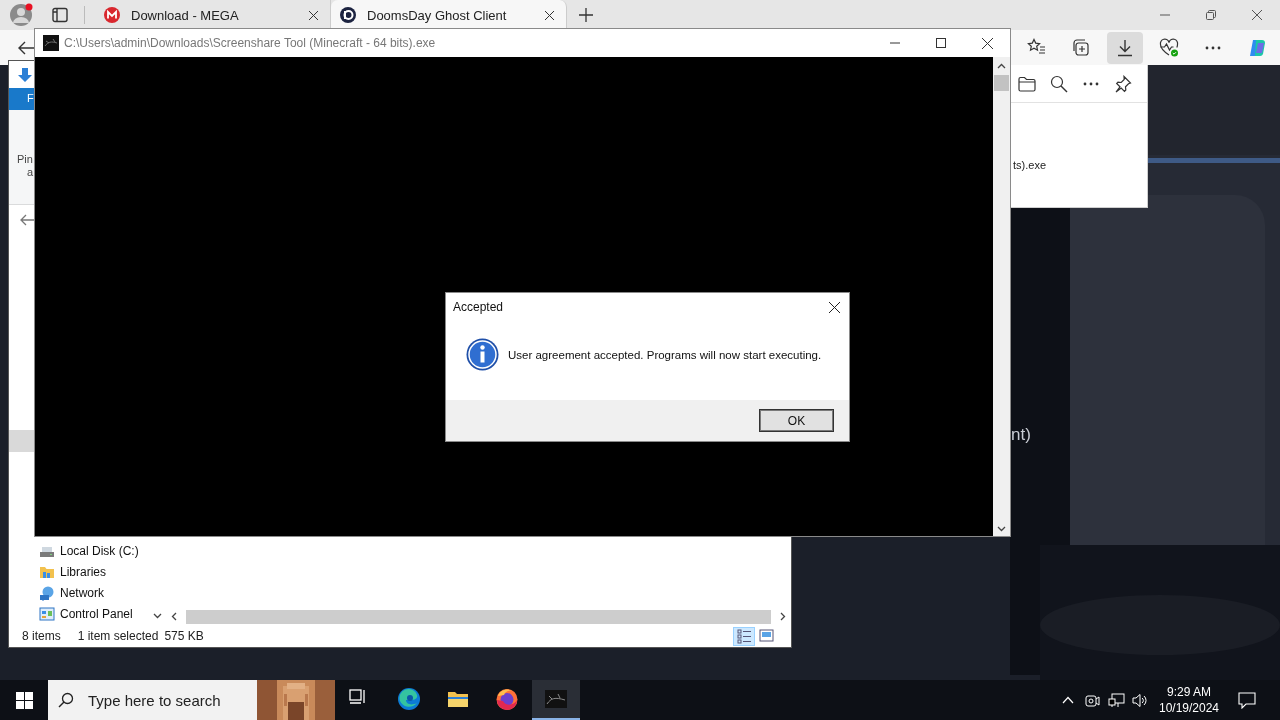 The image size is (1280, 720). Describe the element at coordinates (1068, 700) in the screenshot. I see `chevron-up-icon` at that location.